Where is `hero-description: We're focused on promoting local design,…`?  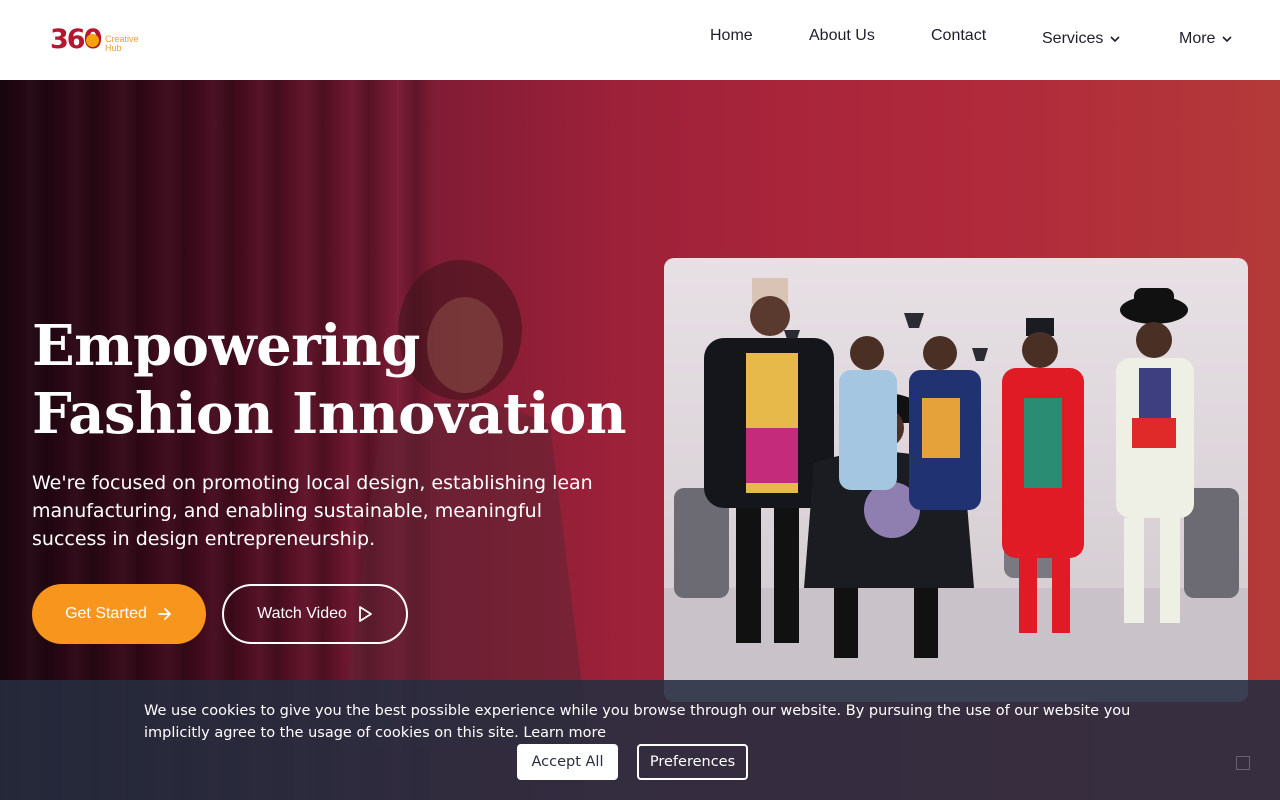
hero-description: We're focused on promoting local design,… is located at coordinates (312, 511).